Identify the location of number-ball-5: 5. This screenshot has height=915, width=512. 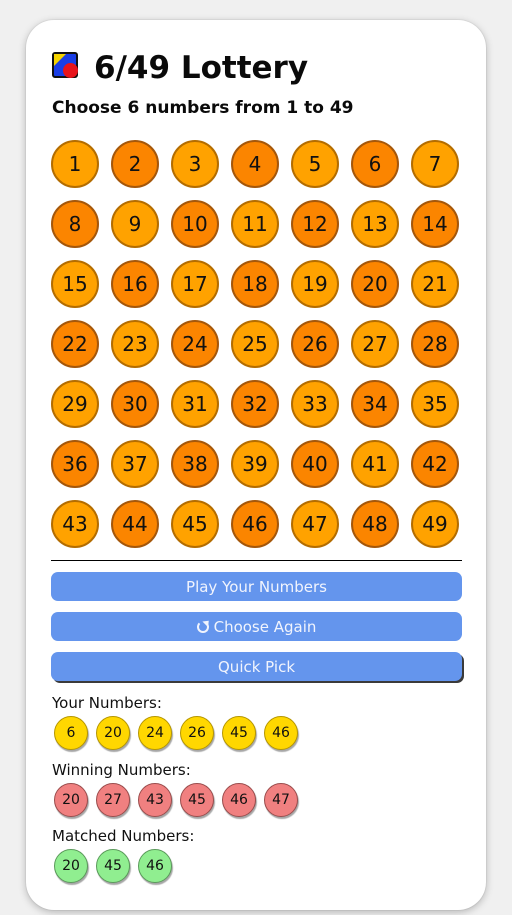
(315, 164).